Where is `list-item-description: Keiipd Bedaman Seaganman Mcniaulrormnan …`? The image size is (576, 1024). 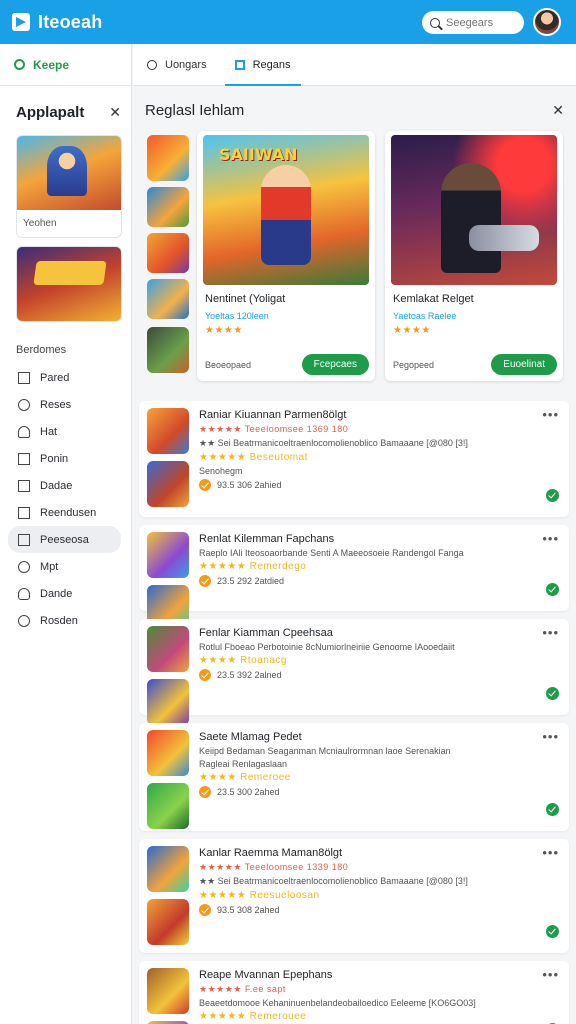
list-item-description: Keiipd Bedaman Seaganman Mcniaulrormnan … is located at coordinates (325, 751).